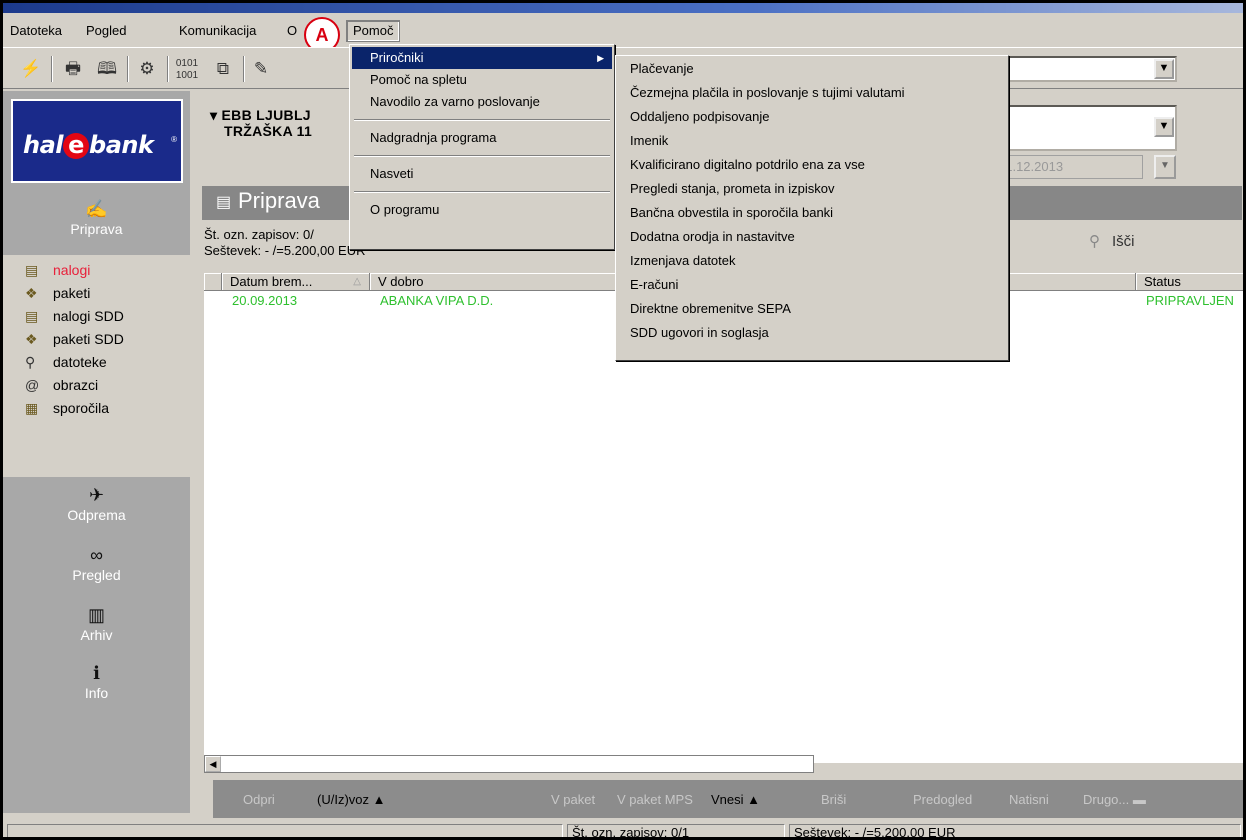  What do you see at coordinates (74, 316) in the screenshot?
I see `sidebar-item-nalogi-sdd: ▤ nalogi SDD` at bounding box center [74, 316].